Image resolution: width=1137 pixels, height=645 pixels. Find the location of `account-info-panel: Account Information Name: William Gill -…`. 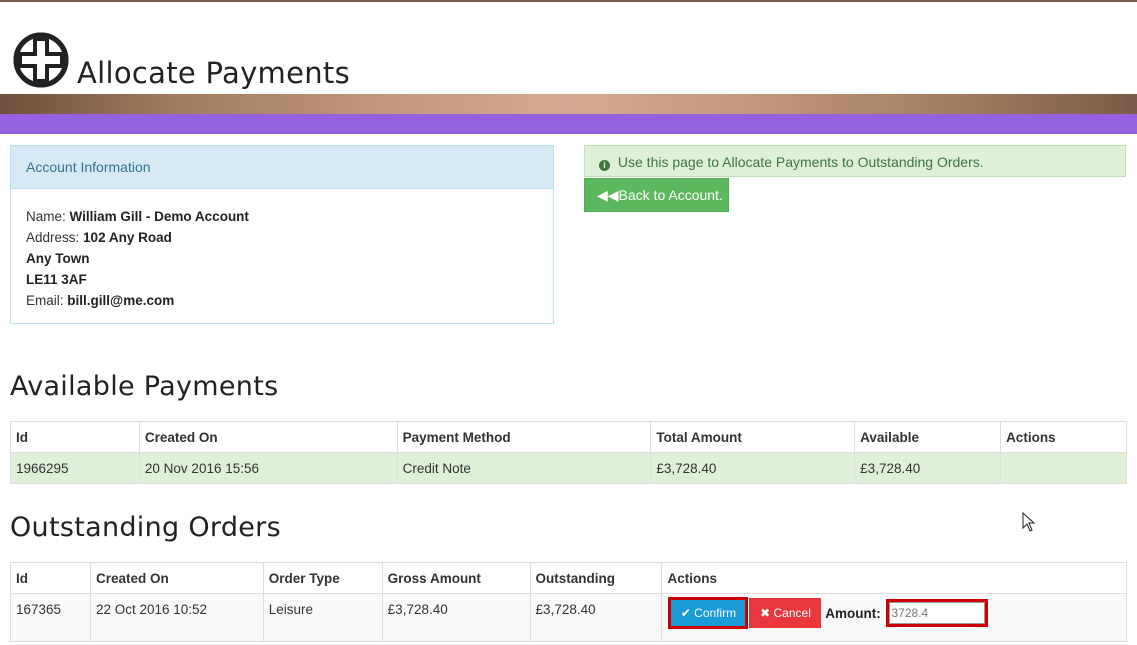

account-info-panel: Account Information Name: William Gill -… is located at coordinates (282, 234).